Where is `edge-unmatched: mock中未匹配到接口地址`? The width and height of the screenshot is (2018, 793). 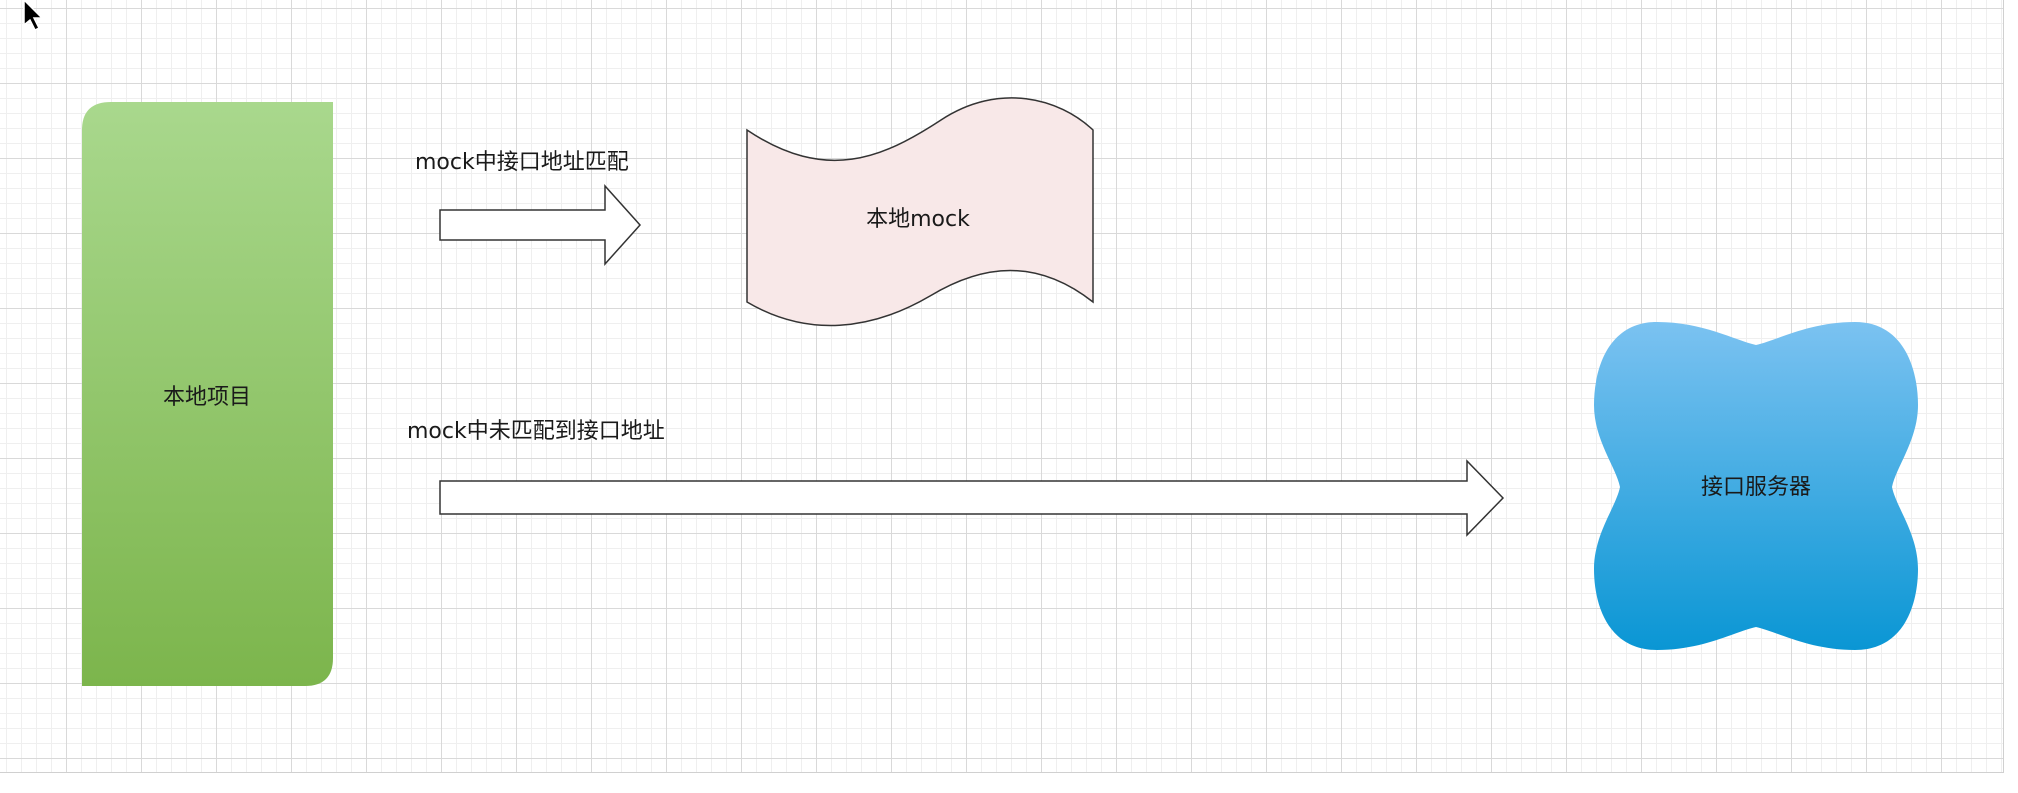 edge-unmatched: mock中未匹配到接口地址 is located at coordinates (956, 478).